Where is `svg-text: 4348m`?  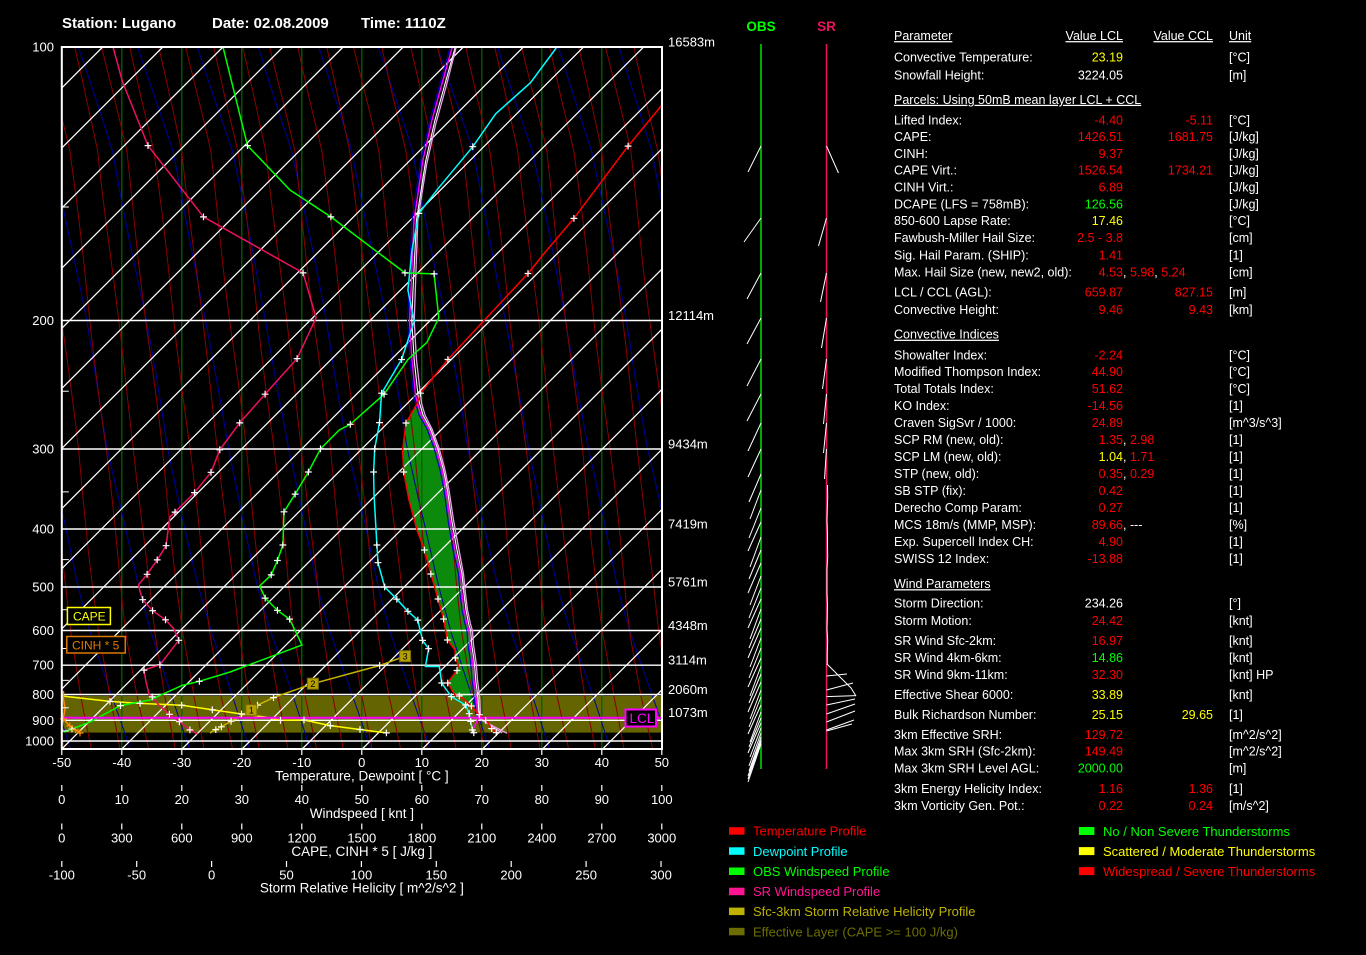
svg-text: 4348m is located at coordinates (688, 625).